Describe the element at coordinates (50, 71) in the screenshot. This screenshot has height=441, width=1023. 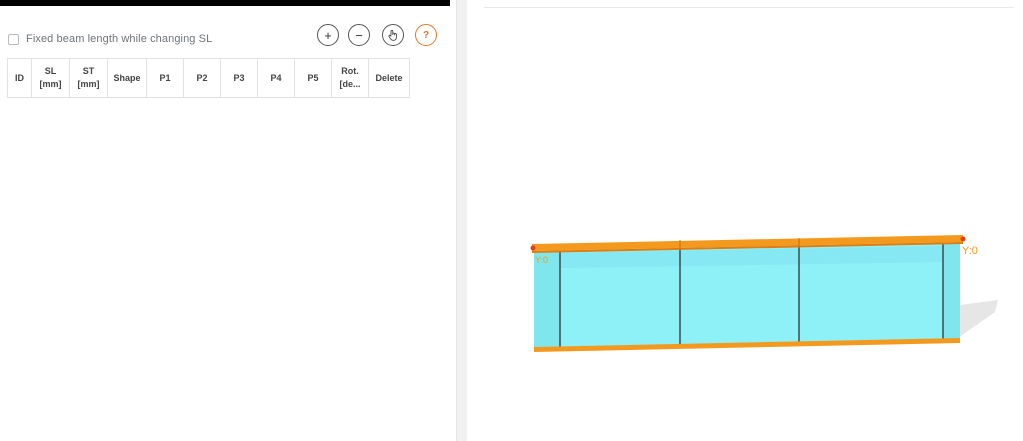
I see `column-header-label: SL` at that location.